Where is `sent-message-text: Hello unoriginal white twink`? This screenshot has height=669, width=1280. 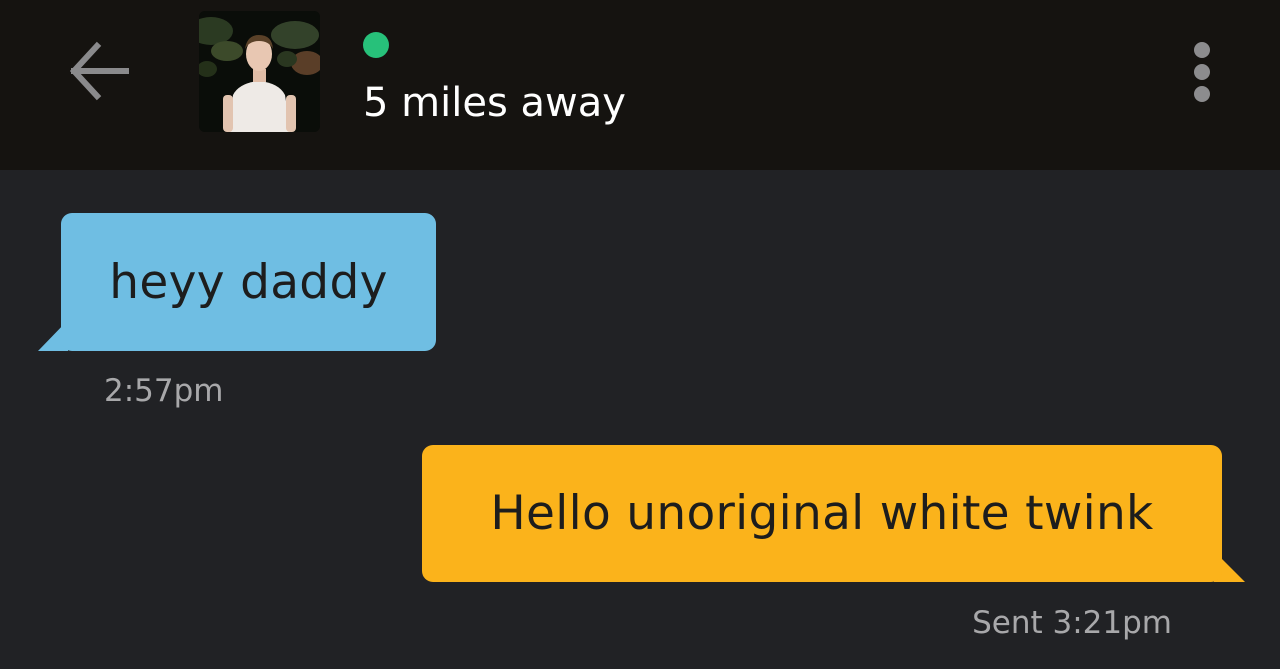
sent-message-text: Hello unoriginal white twink is located at coordinates (822, 513).